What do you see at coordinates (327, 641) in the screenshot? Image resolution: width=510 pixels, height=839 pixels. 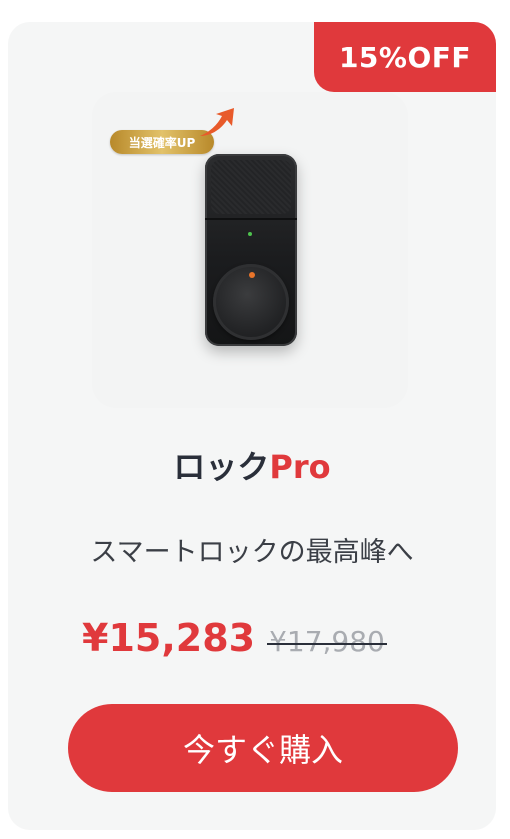 I see `original-price: ¥17,980` at bounding box center [327, 641].